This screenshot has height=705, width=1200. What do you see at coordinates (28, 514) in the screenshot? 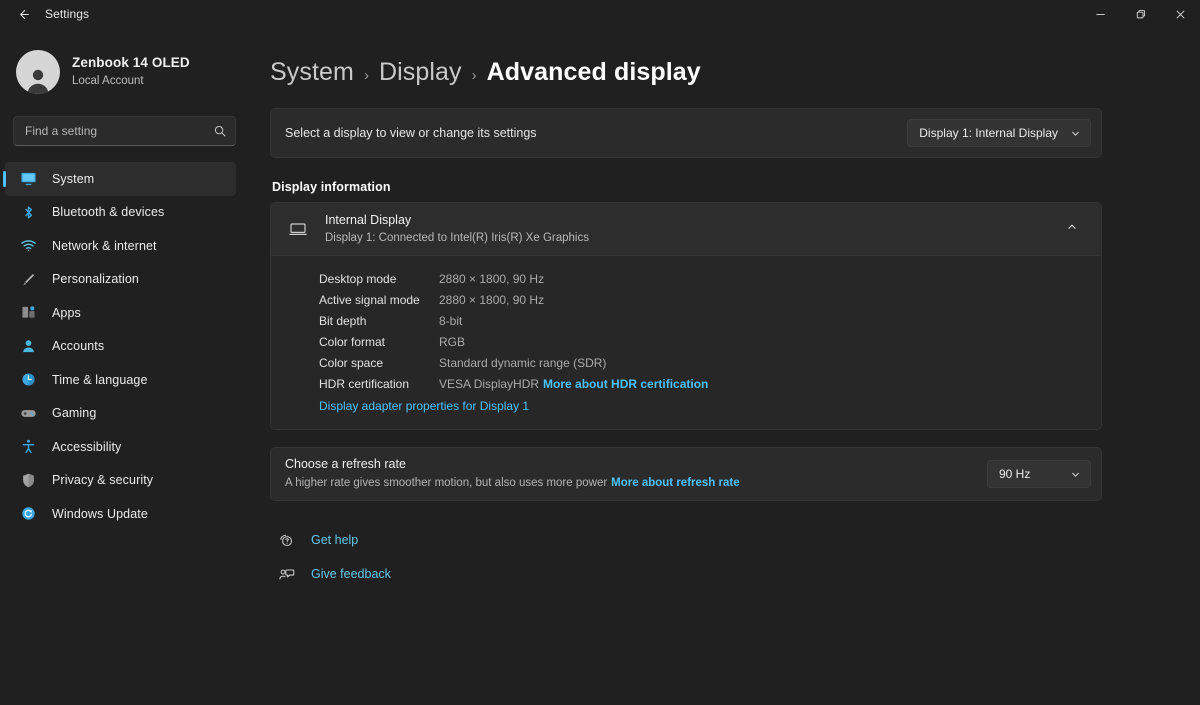
I see `windows-update-refresh-icon` at bounding box center [28, 514].